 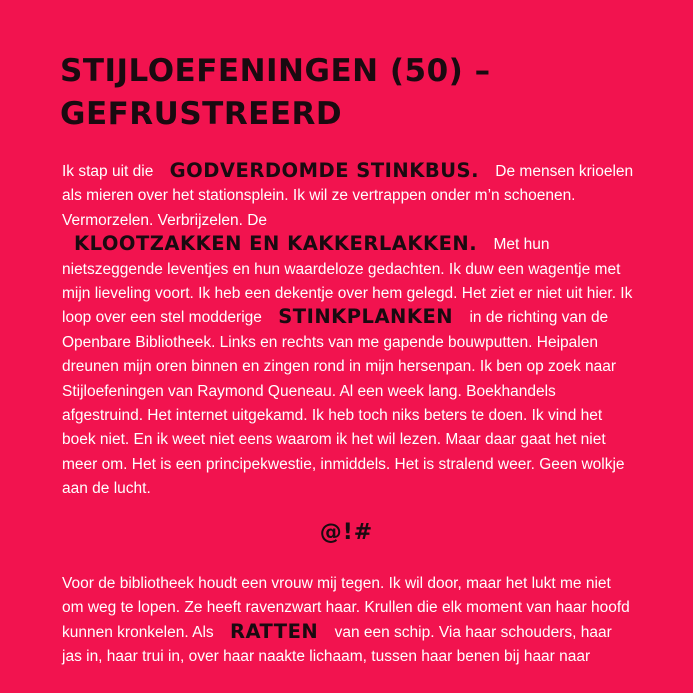 I want to click on emphasis-word-1: godverdomde stinkbus., so click(x=324, y=170).